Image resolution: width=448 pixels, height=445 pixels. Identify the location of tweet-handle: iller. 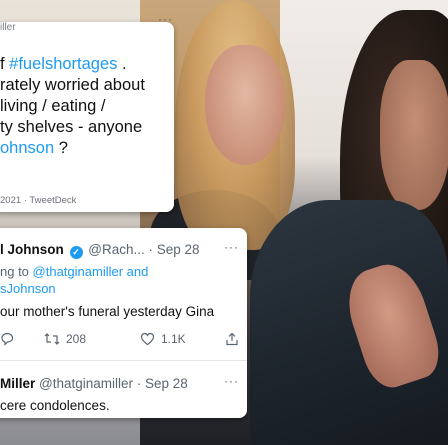
(8, 27).